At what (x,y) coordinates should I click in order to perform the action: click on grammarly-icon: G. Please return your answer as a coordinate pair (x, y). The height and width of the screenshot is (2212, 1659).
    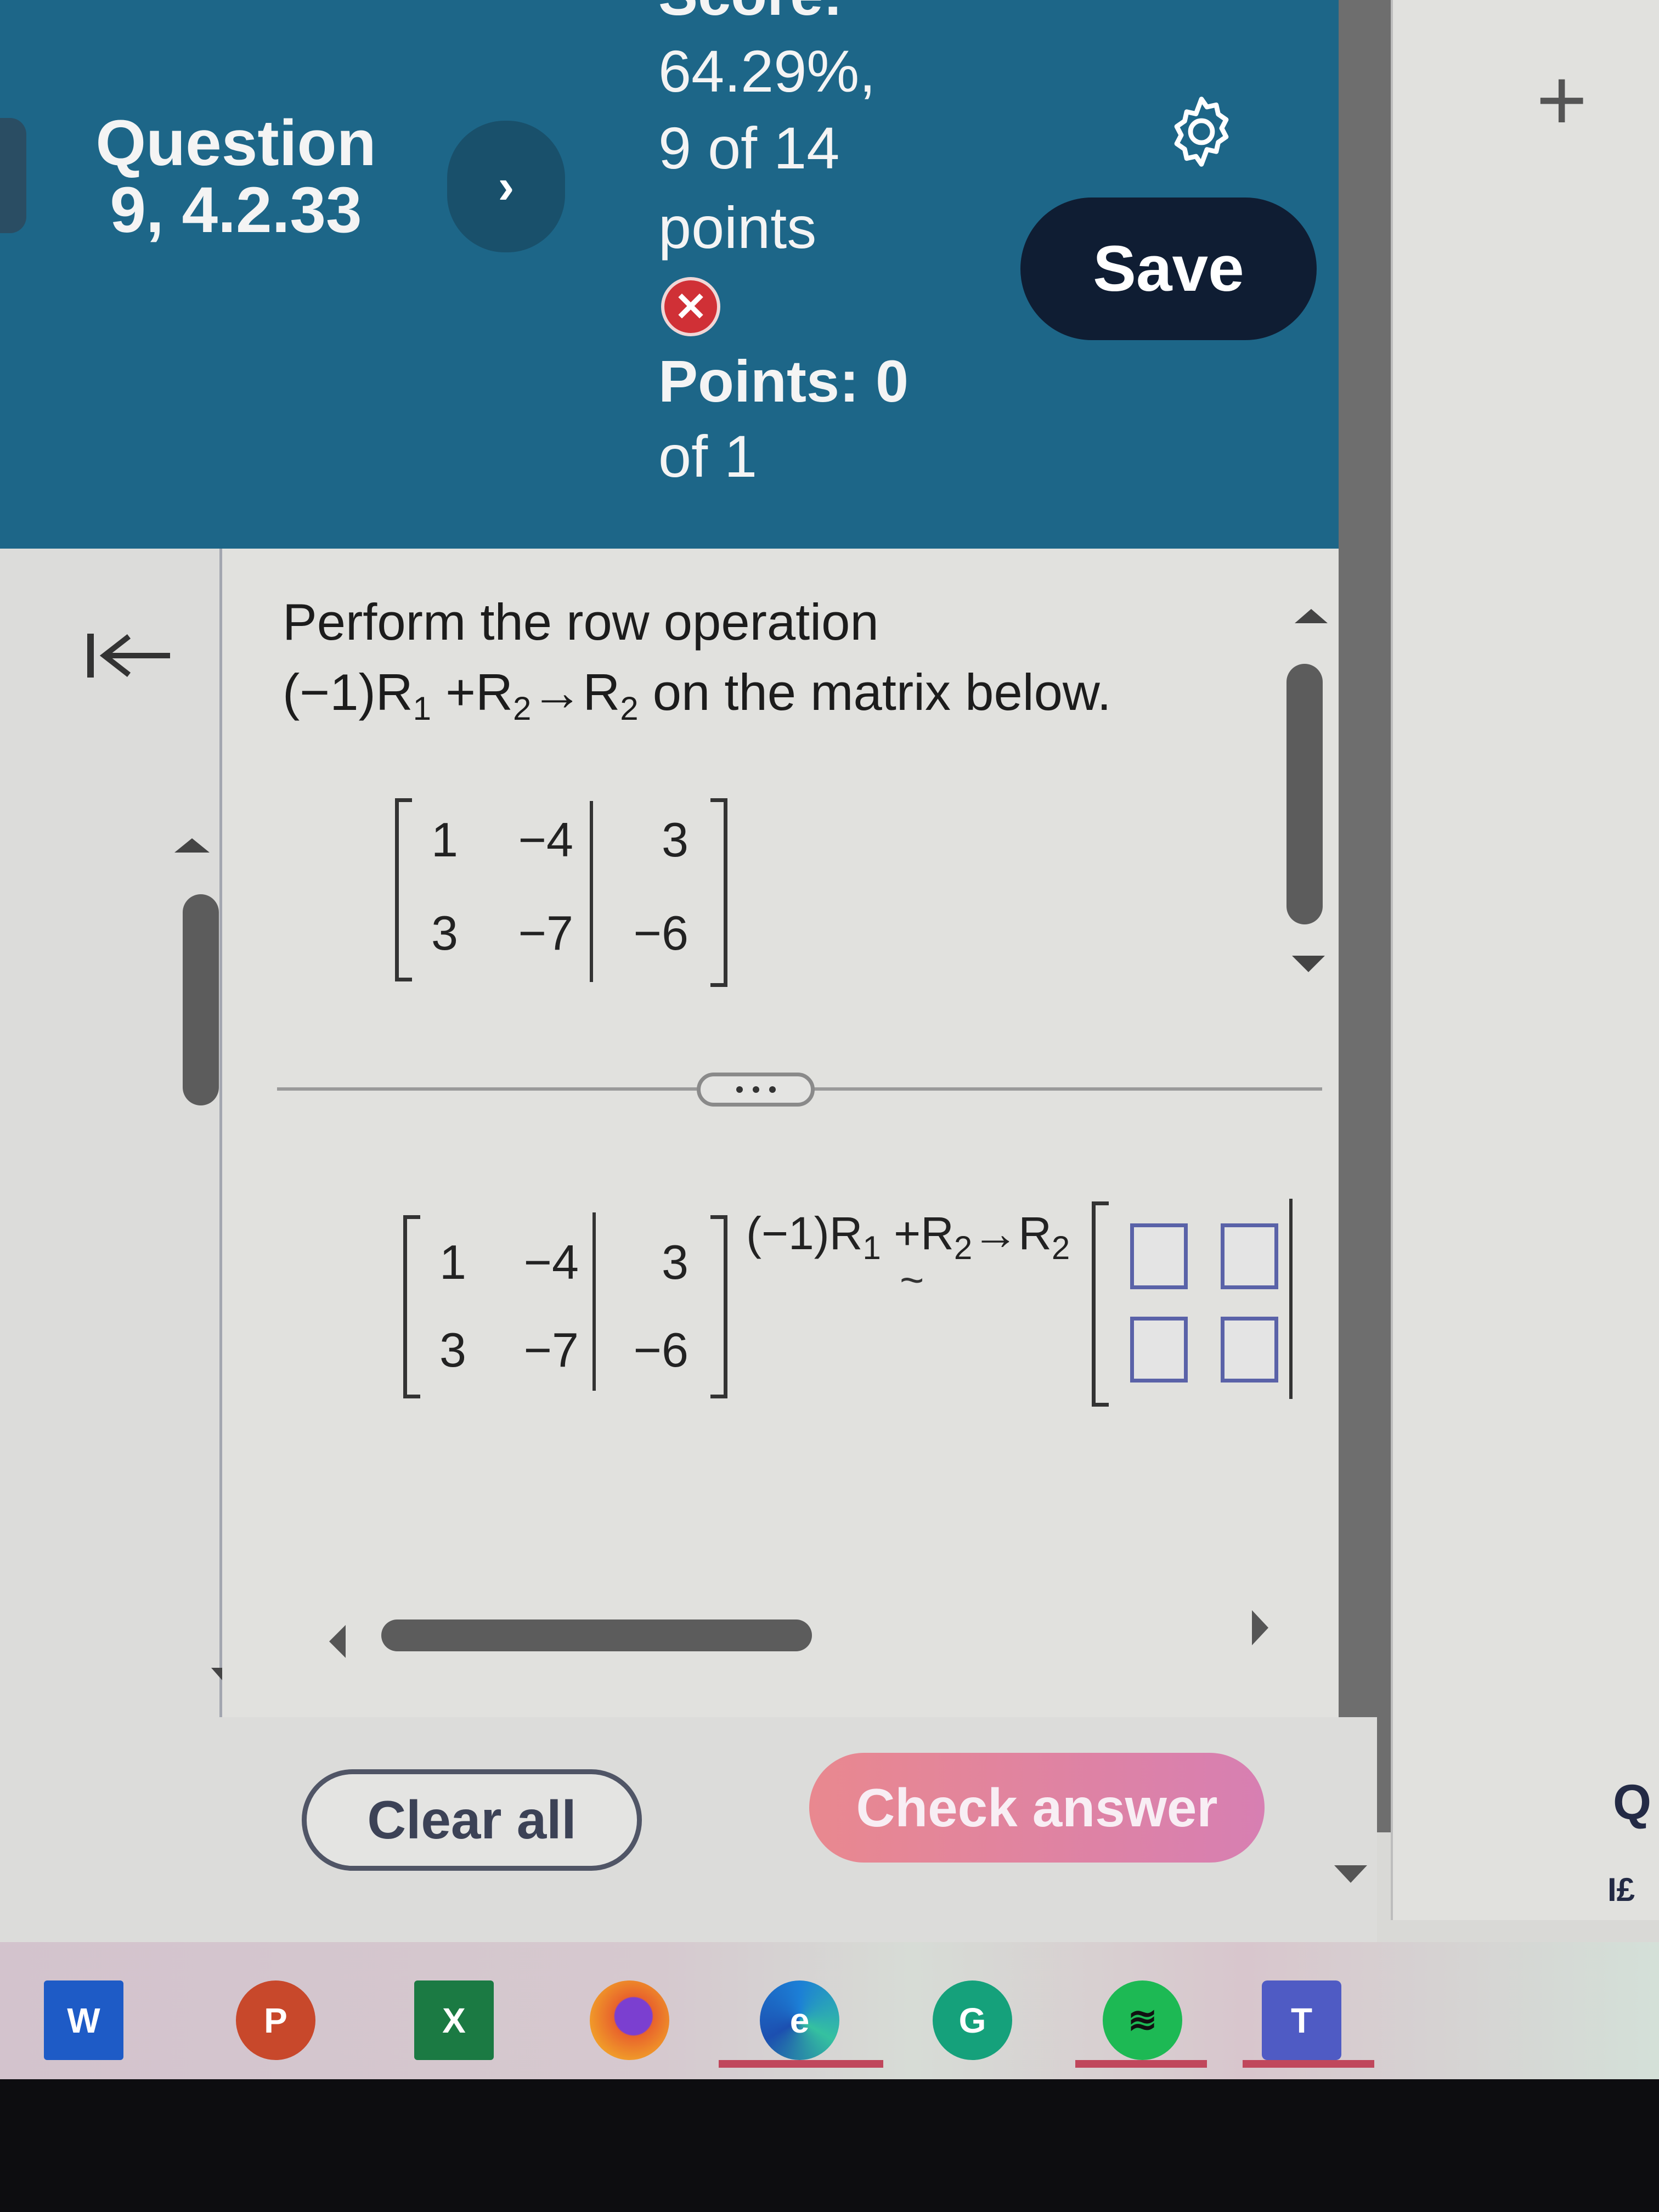
    Looking at the image, I should click on (972, 2020).